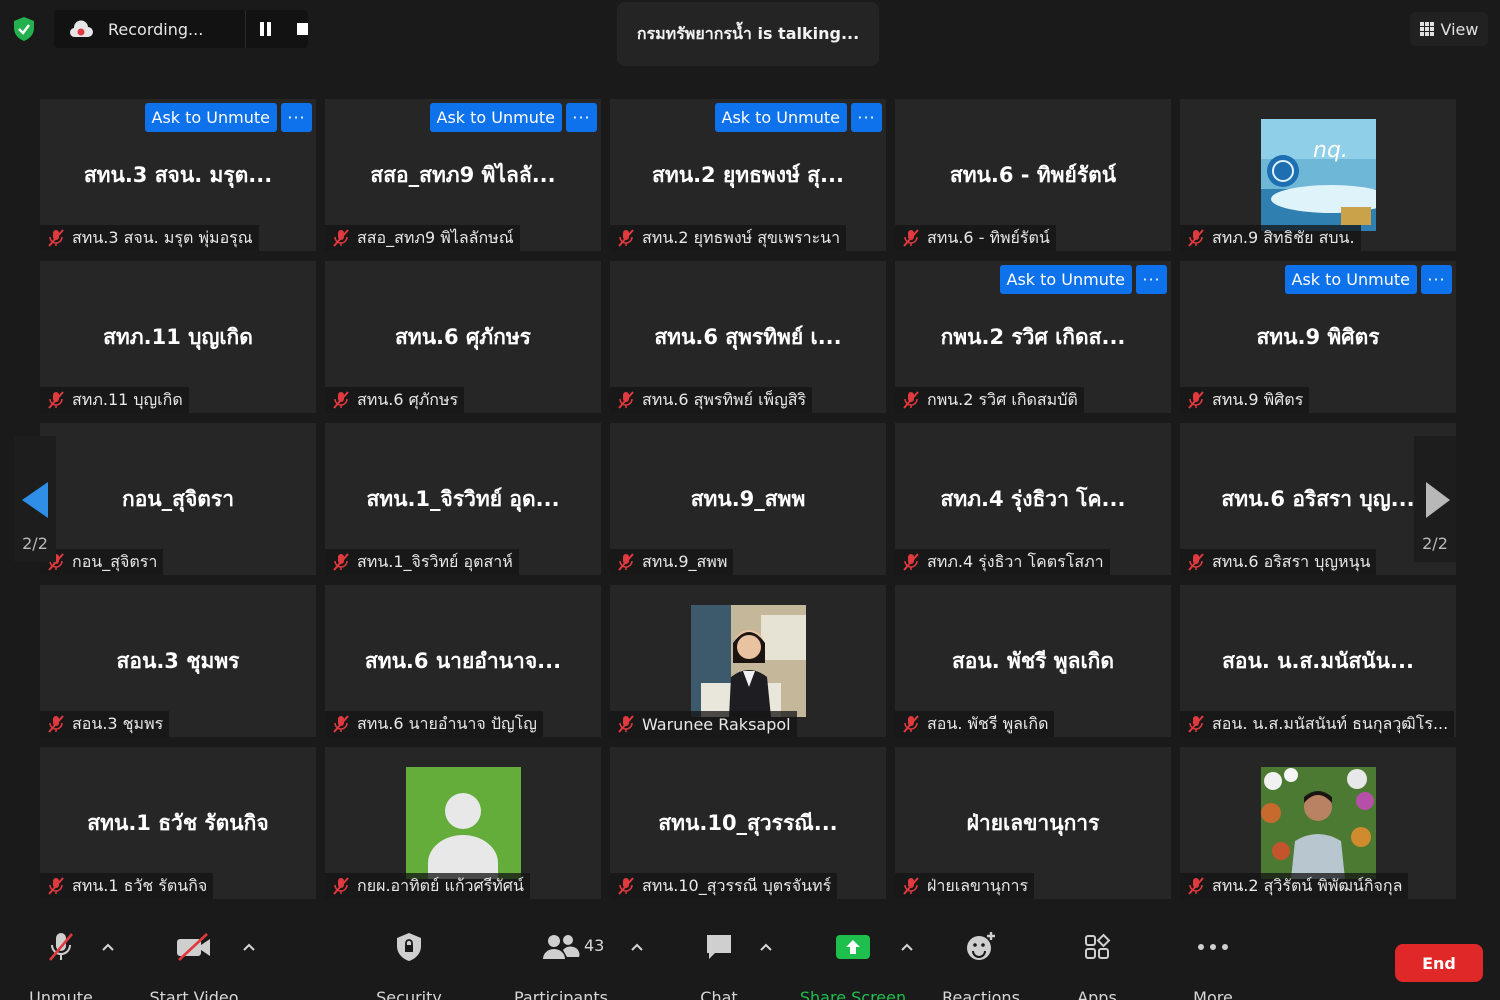 The image size is (1500, 1000). What do you see at coordinates (266, 29) in the screenshot?
I see `pause-recording-icon` at bounding box center [266, 29].